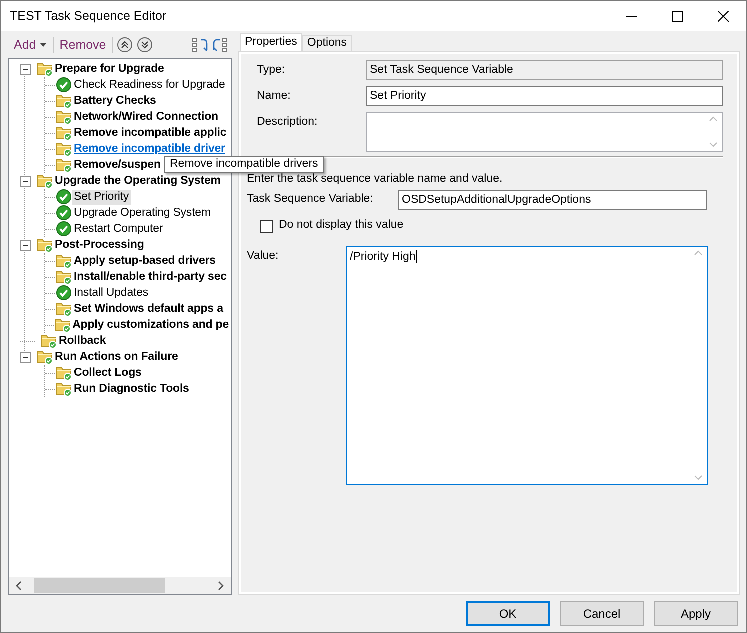 This screenshot has height=633, width=747. What do you see at coordinates (89, 16) in the screenshot?
I see `window-title: TEST Task Sequence Editor` at bounding box center [89, 16].